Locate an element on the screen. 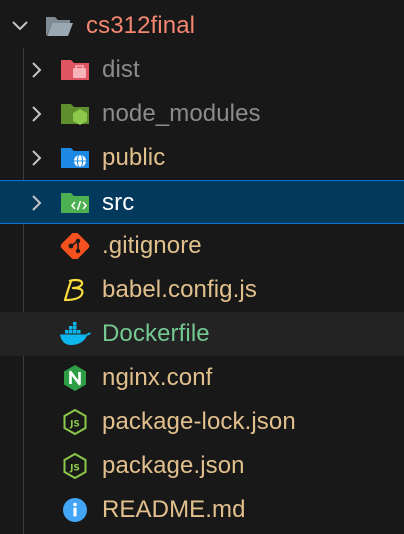 This screenshot has width=404, height=534. tree-item-readme: README.md is located at coordinates (202, 510).